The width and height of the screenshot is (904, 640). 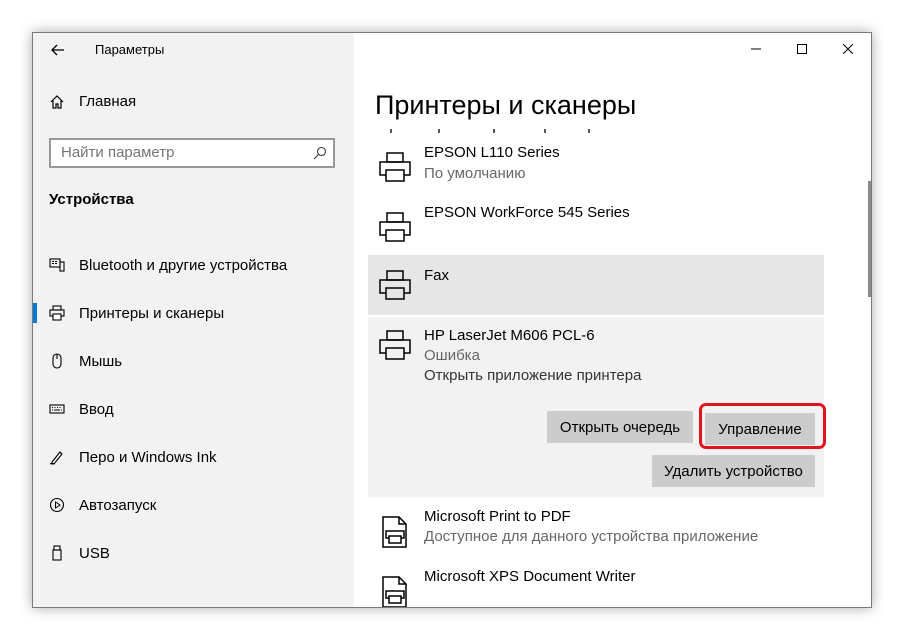 What do you see at coordinates (475, 173) in the screenshot?
I see `printer-status: По умолчанию` at bounding box center [475, 173].